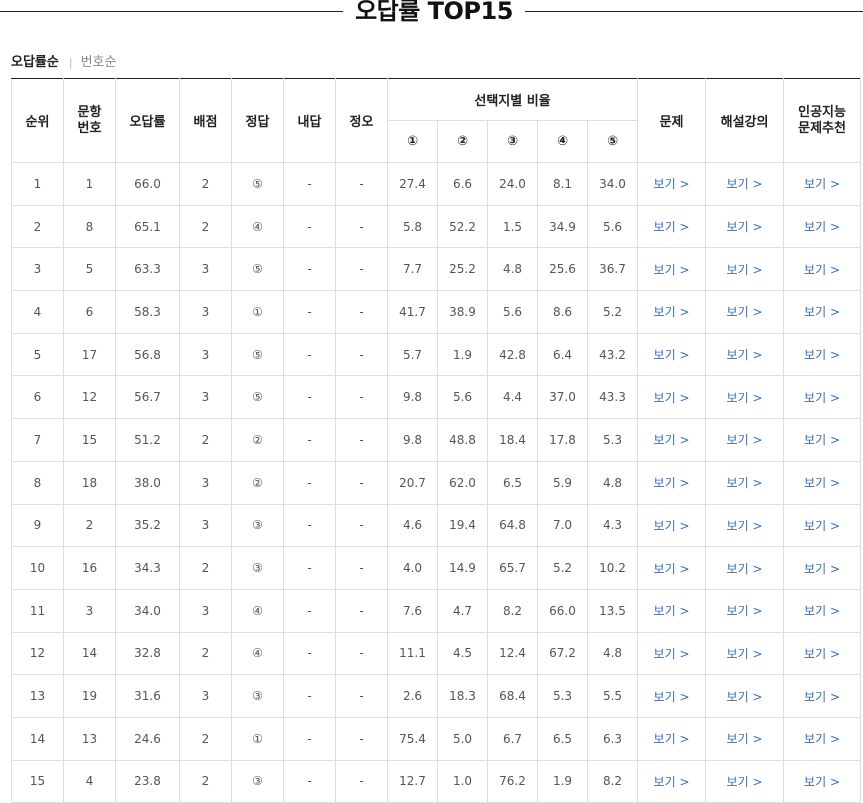 The height and width of the screenshot is (803, 863). What do you see at coordinates (147, 525) in the screenshot?
I see `wrong-rate-cell: 35.2` at bounding box center [147, 525].